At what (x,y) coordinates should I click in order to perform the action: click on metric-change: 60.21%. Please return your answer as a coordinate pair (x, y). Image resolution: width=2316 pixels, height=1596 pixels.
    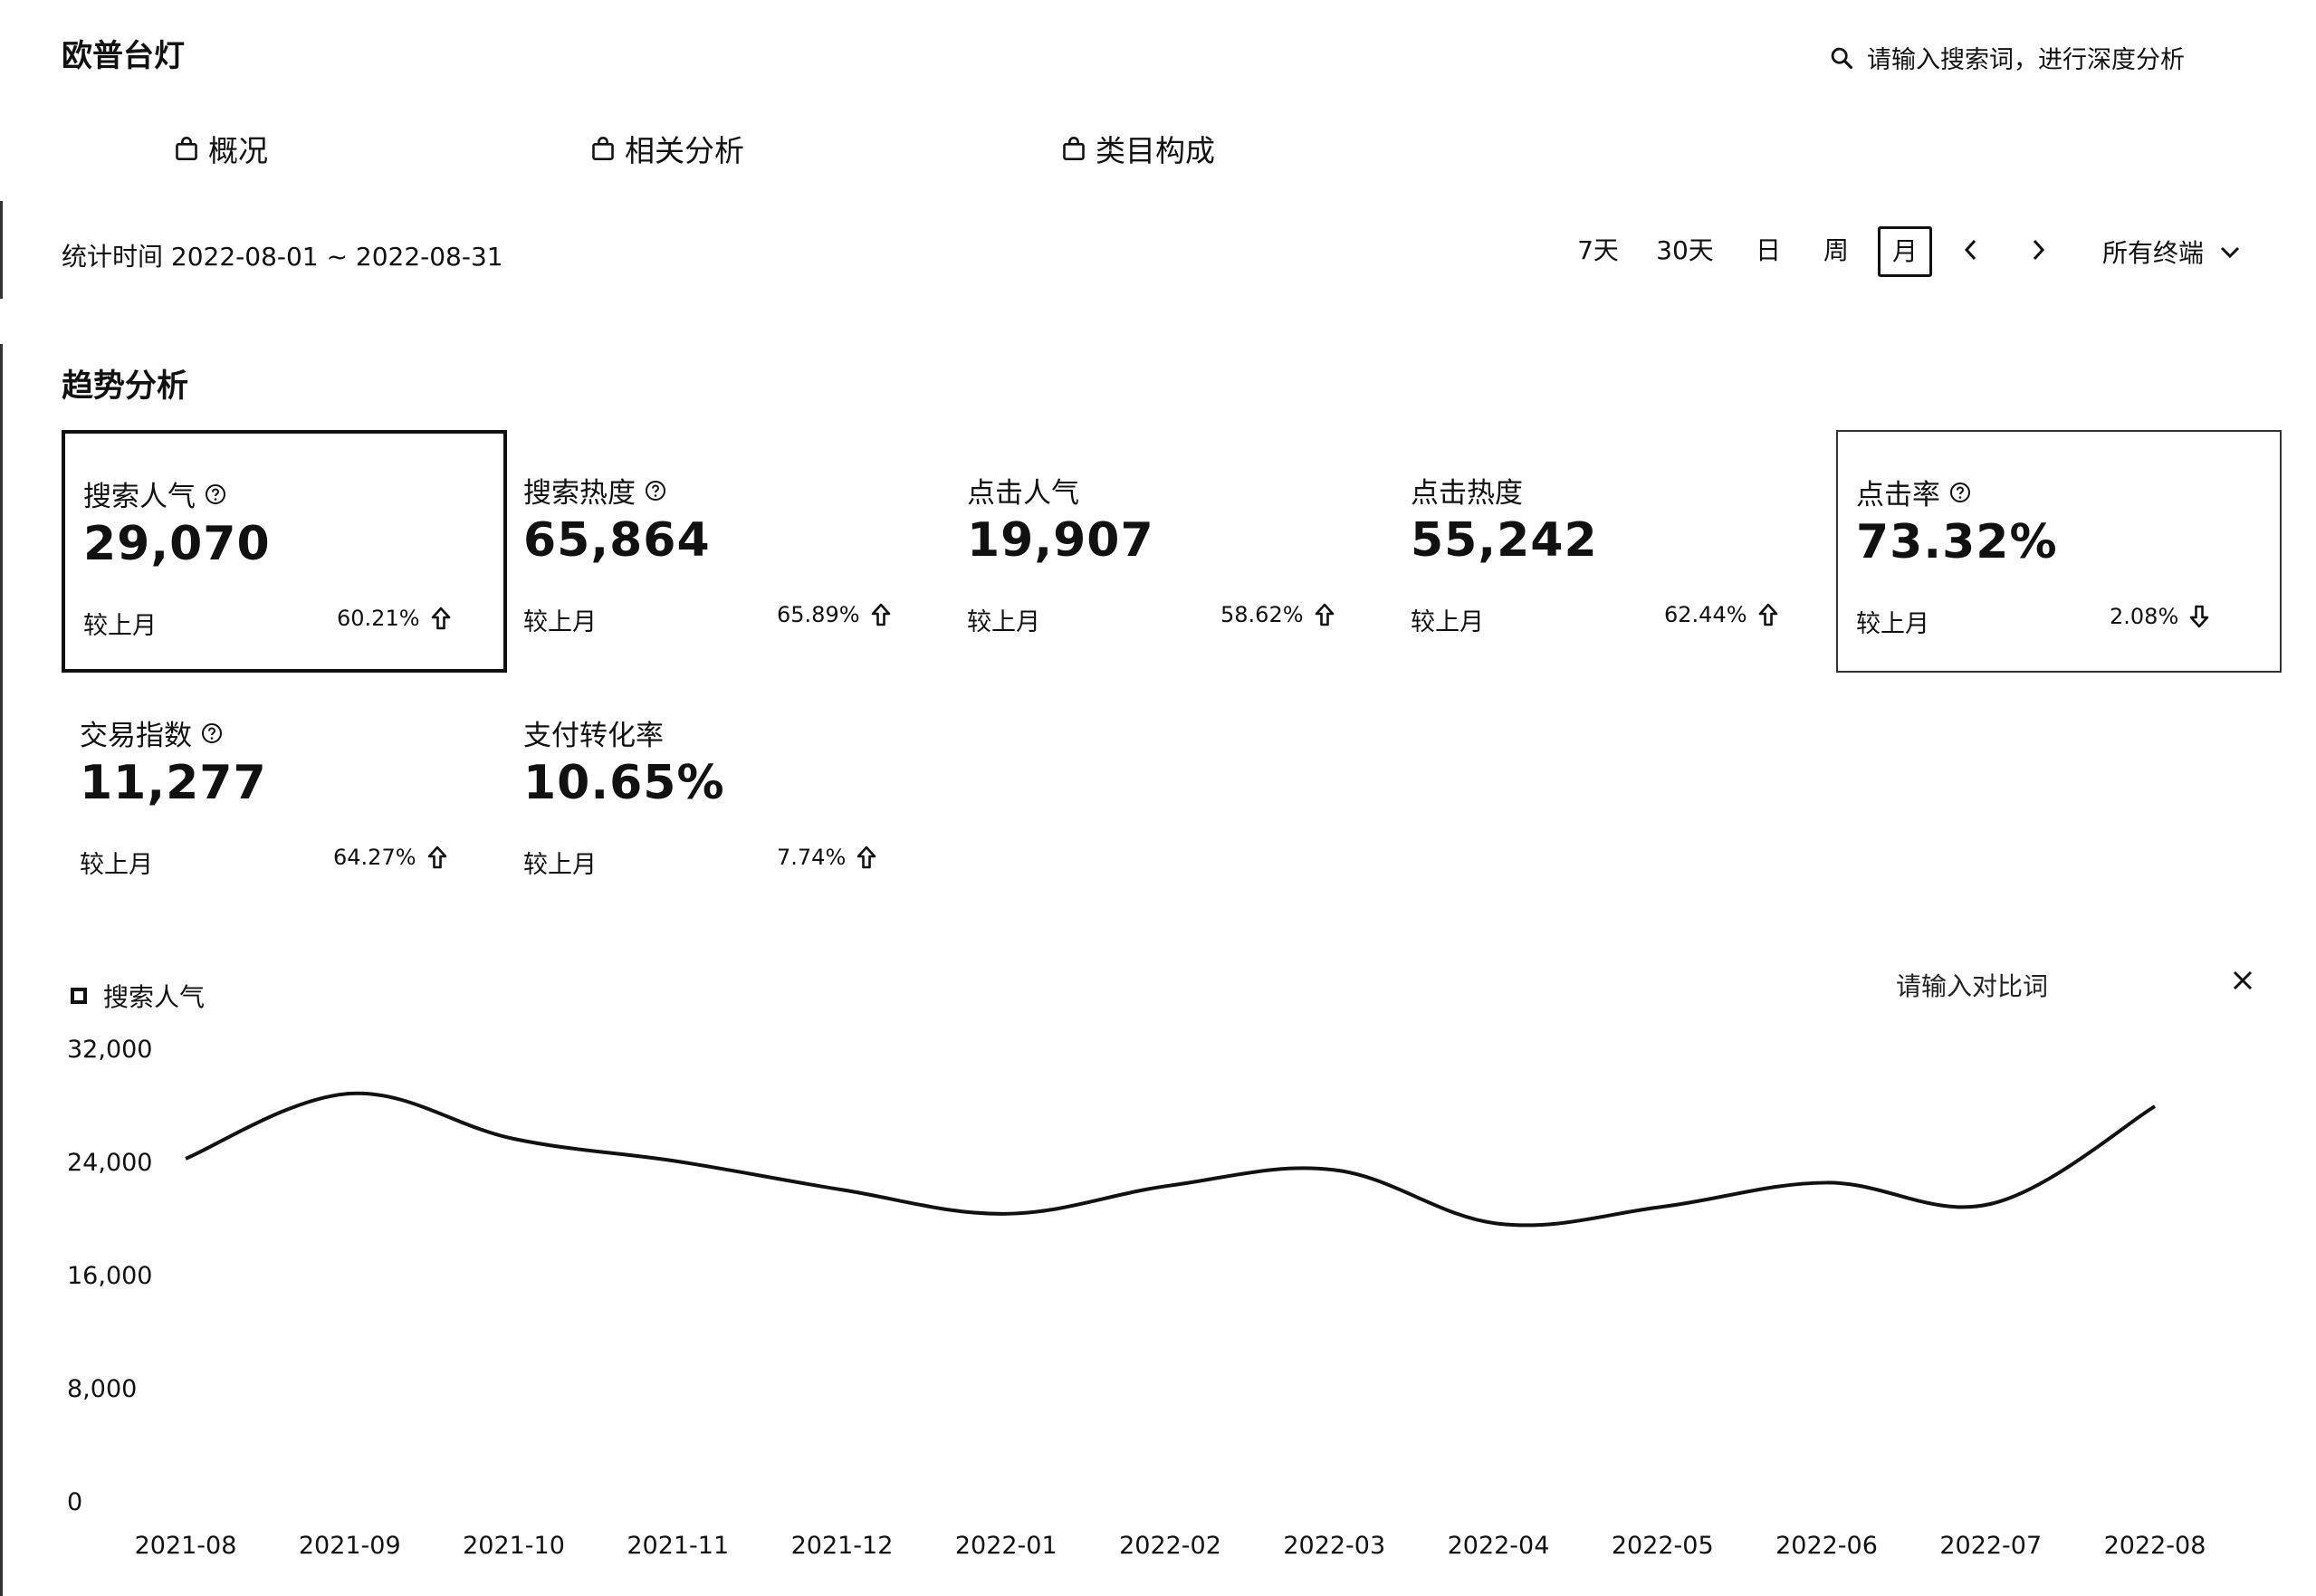
    Looking at the image, I should click on (394, 618).